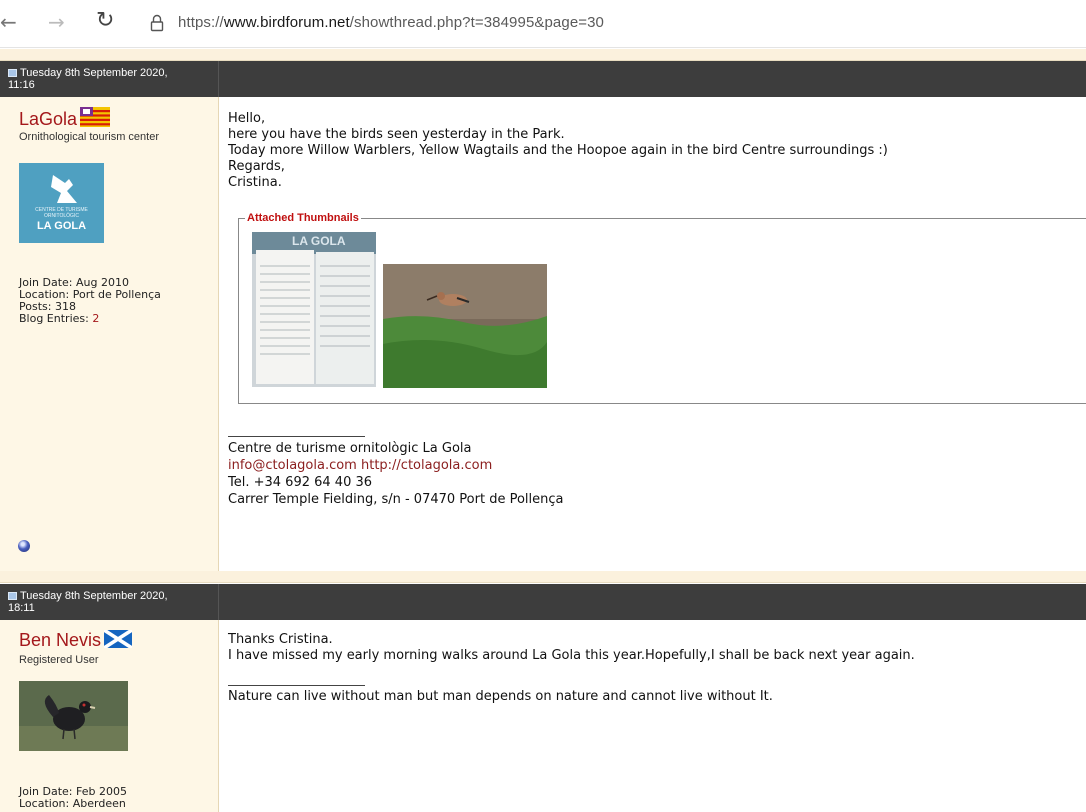 The image size is (1086, 812). I want to click on url-prefix: https://, so click(201, 22).